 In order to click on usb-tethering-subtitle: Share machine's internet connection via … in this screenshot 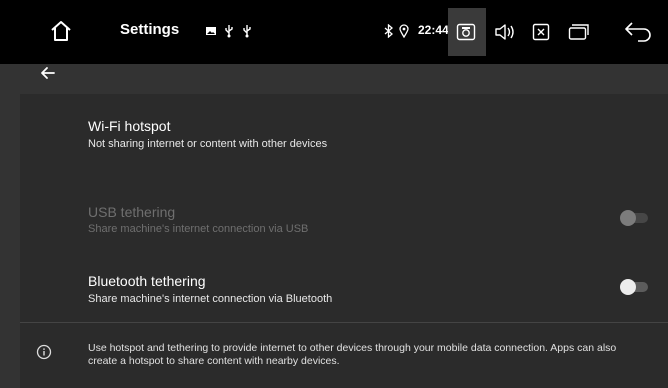, I will do `click(198, 229)`.